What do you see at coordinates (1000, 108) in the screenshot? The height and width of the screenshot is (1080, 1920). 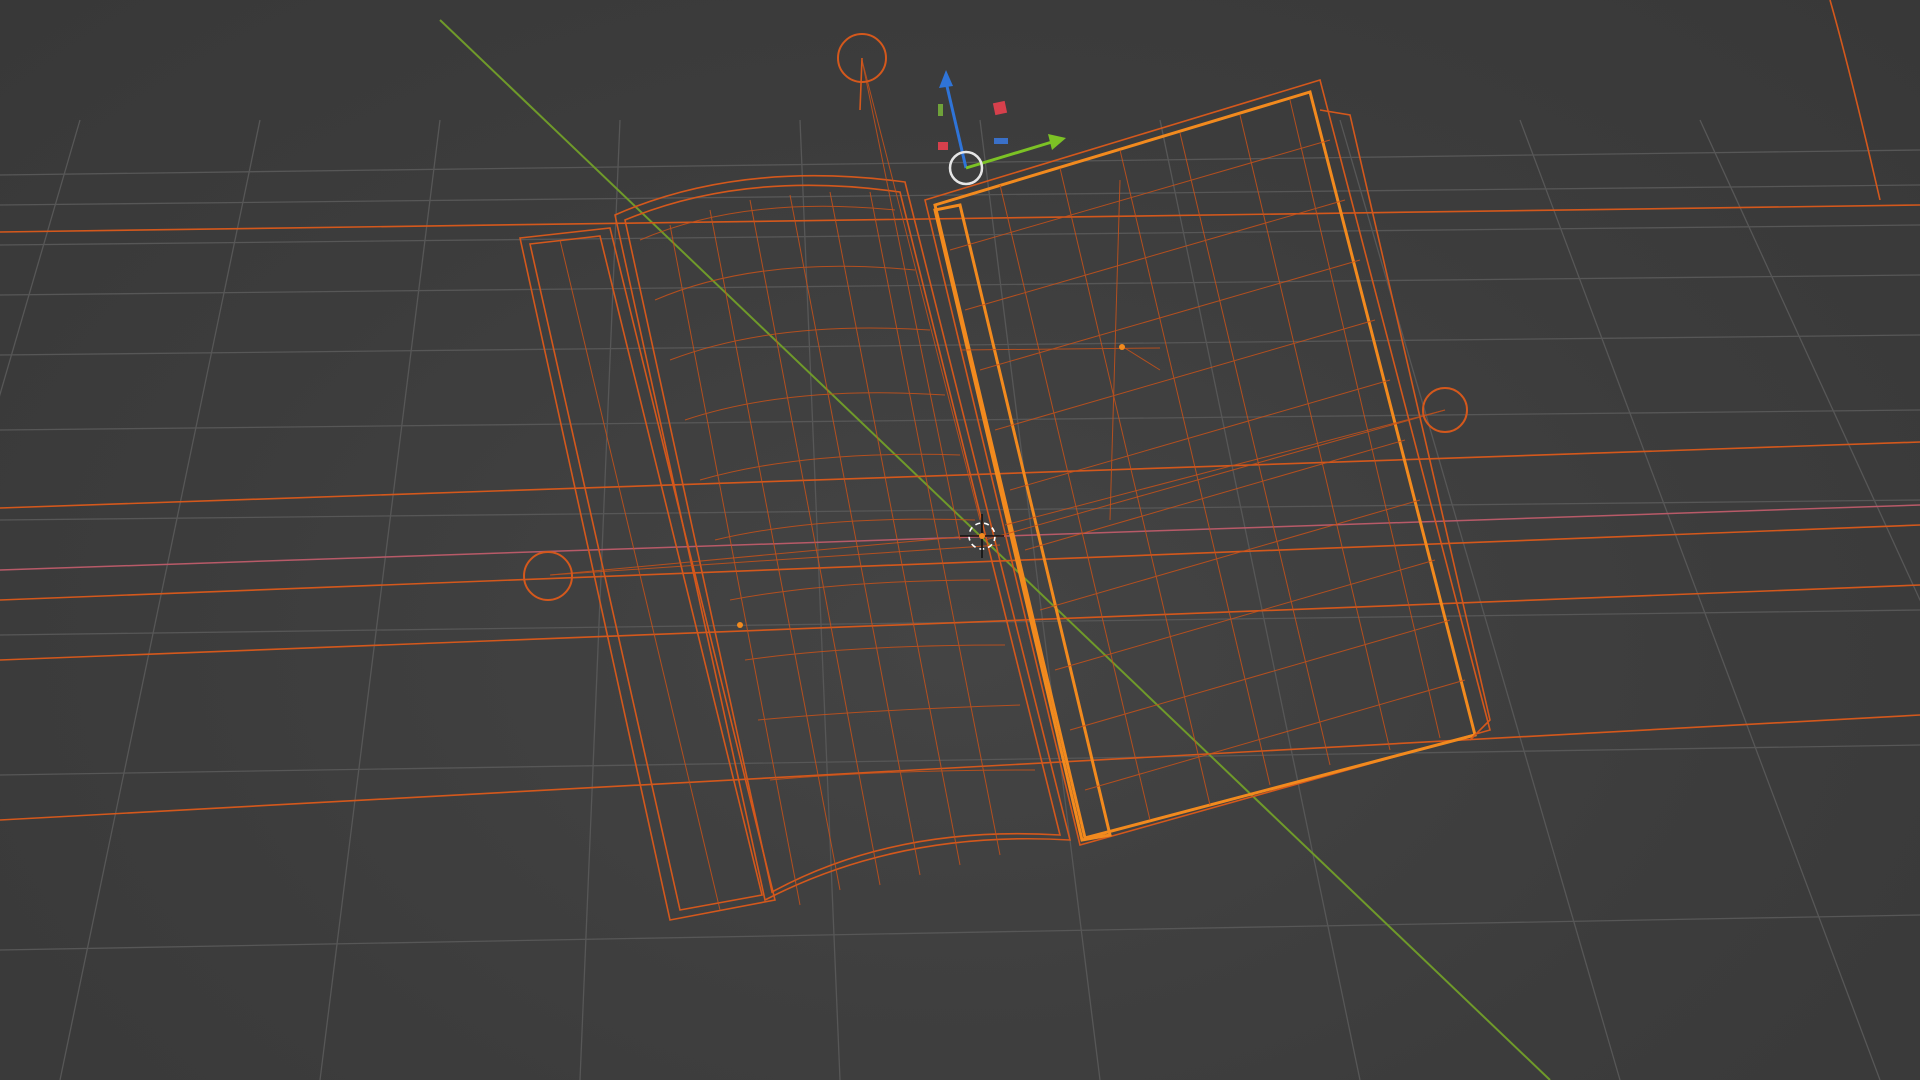 I see `gizmo-plane-xz` at bounding box center [1000, 108].